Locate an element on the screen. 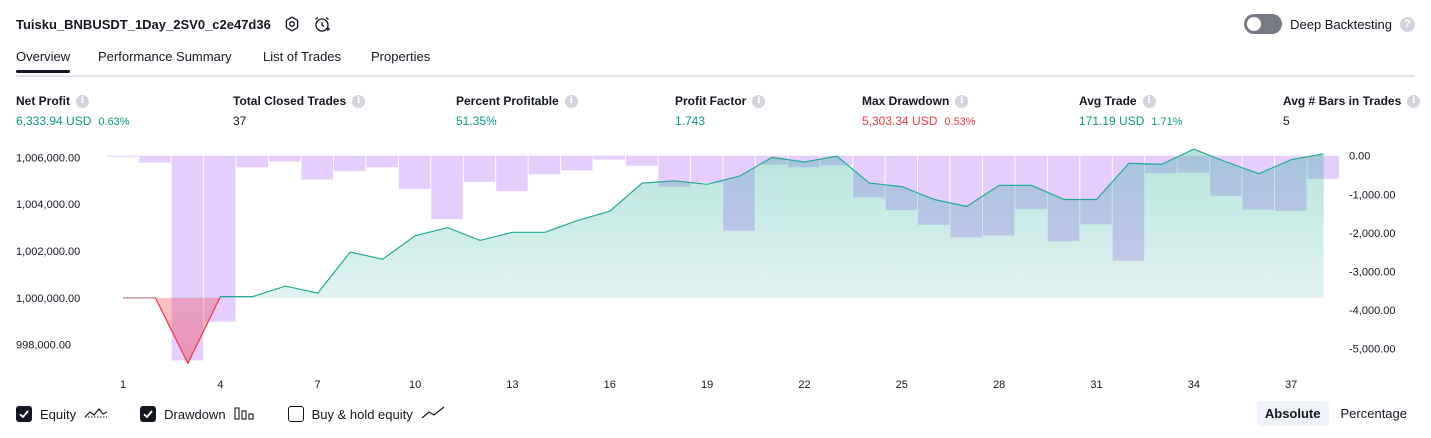  metric-profit-factor: Profit Factor i 1.743 is located at coordinates (720, 110).